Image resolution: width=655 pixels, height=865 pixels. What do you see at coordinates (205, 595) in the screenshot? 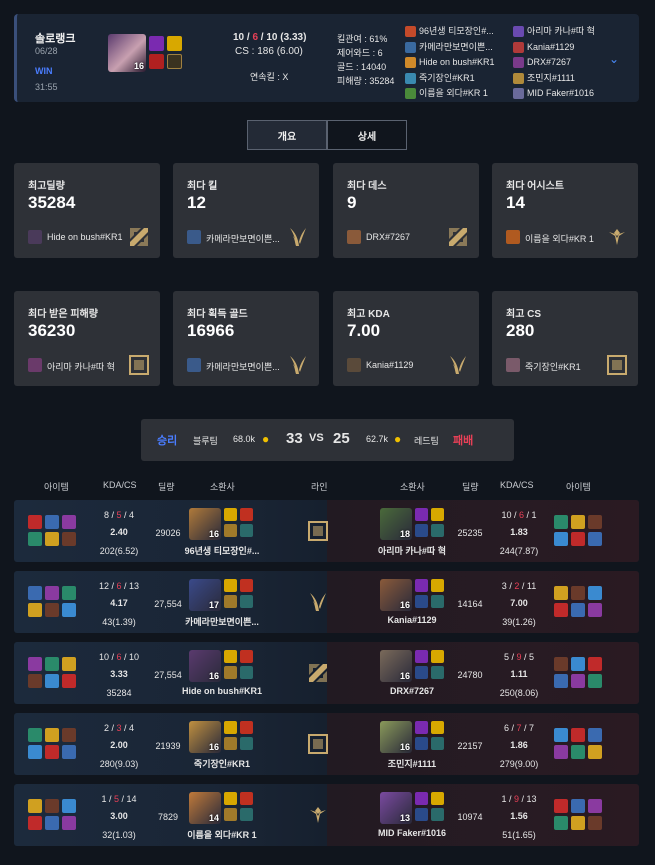
I see `champion-portrait: 17` at bounding box center [205, 595].